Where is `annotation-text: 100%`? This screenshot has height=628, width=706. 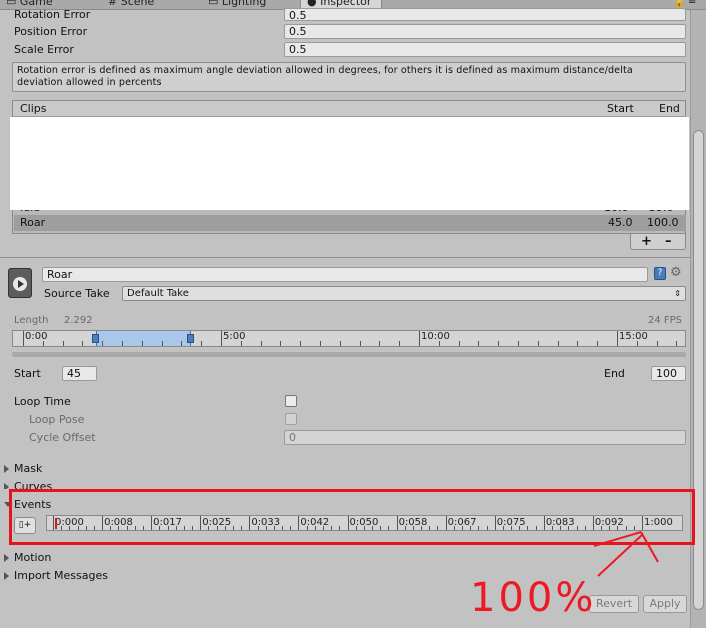
annotation-text: 100% is located at coordinates (533, 598).